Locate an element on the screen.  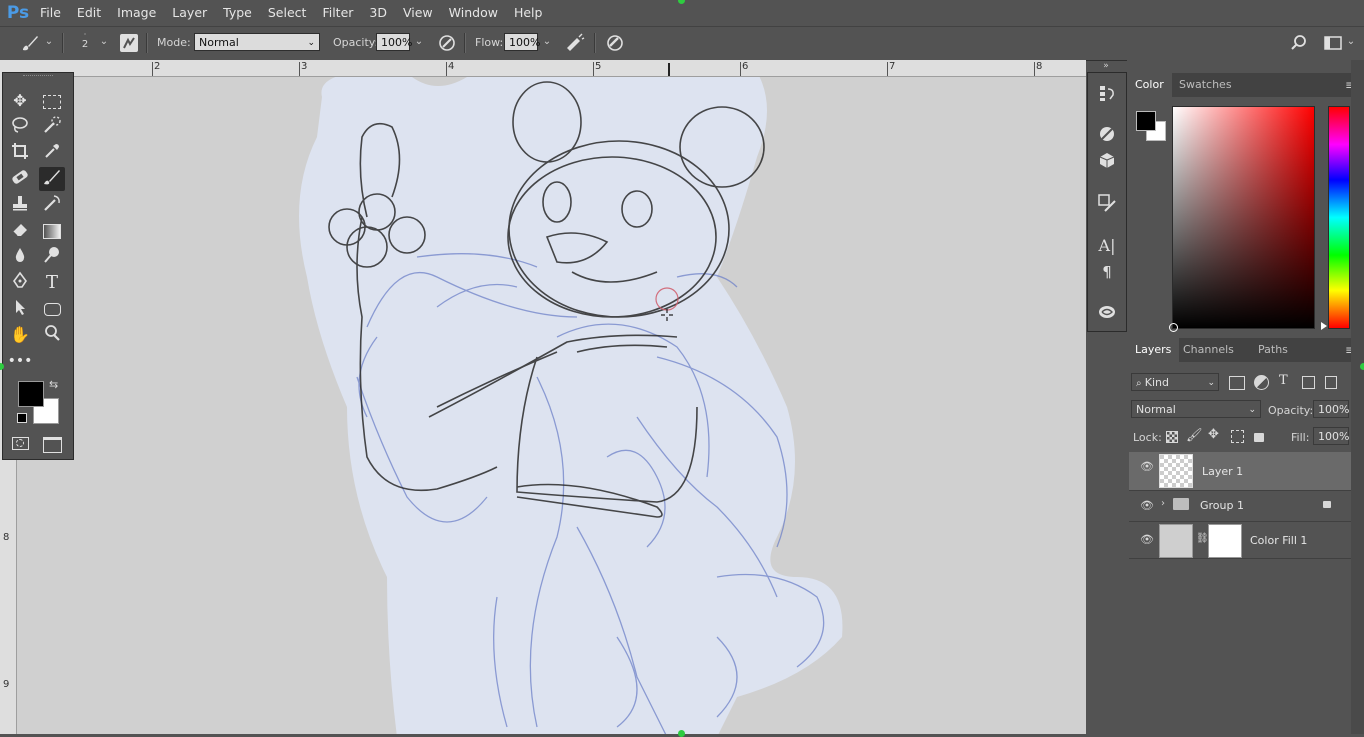
expand-panels-icon: » is located at coordinates (1106, 66).